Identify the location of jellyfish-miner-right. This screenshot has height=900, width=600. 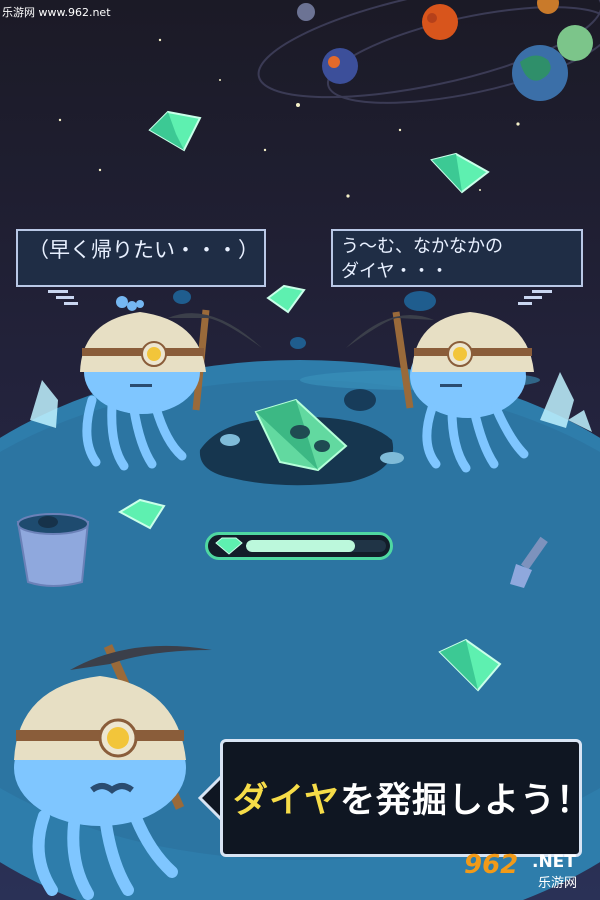
(440, 392).